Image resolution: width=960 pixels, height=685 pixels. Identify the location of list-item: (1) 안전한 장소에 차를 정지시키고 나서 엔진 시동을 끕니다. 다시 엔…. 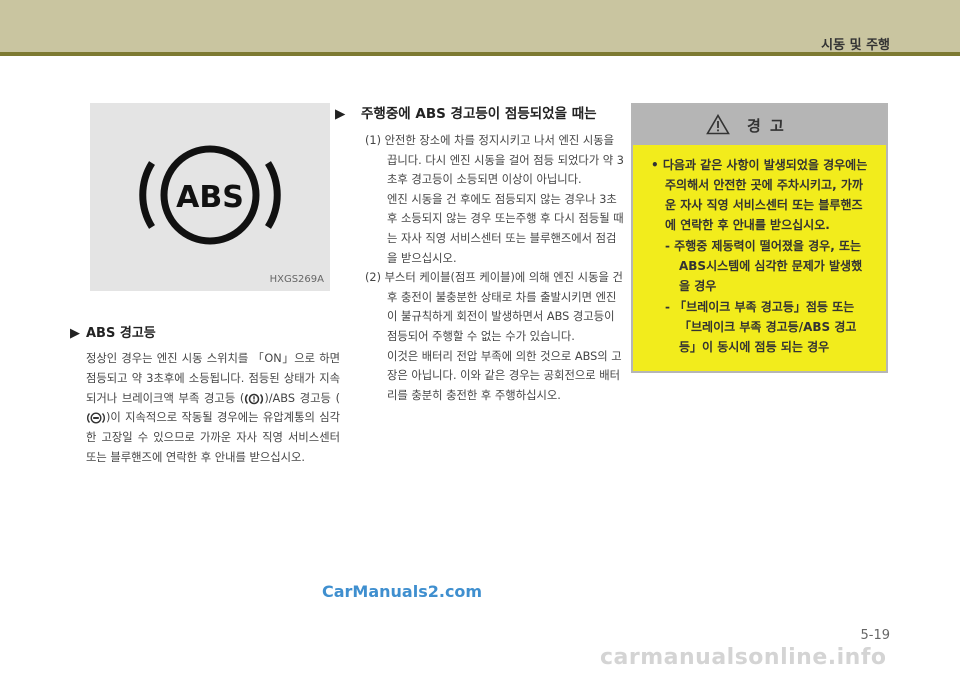
(495, 199).